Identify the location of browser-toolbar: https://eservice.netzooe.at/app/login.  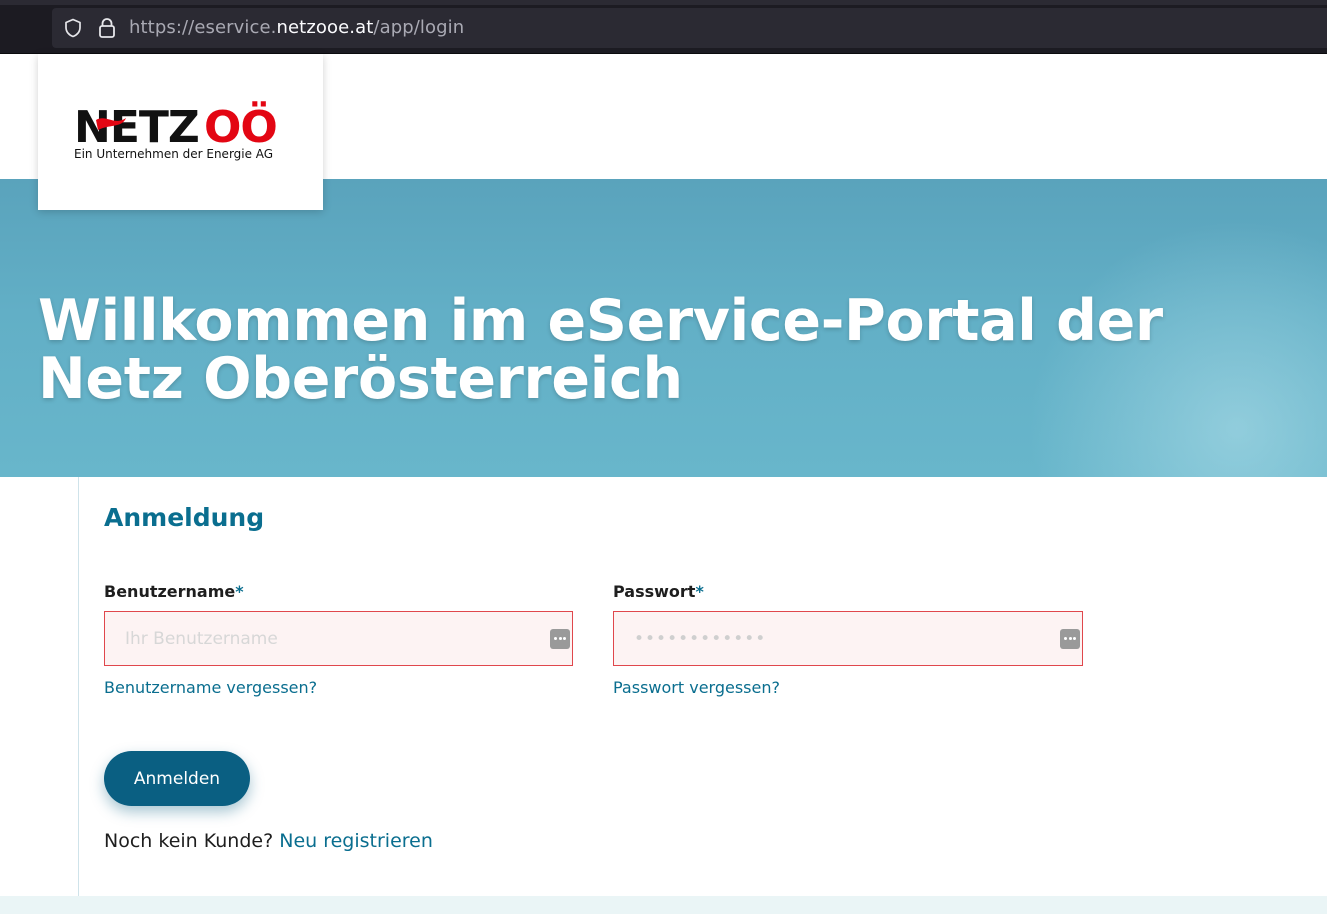
(663, 27).